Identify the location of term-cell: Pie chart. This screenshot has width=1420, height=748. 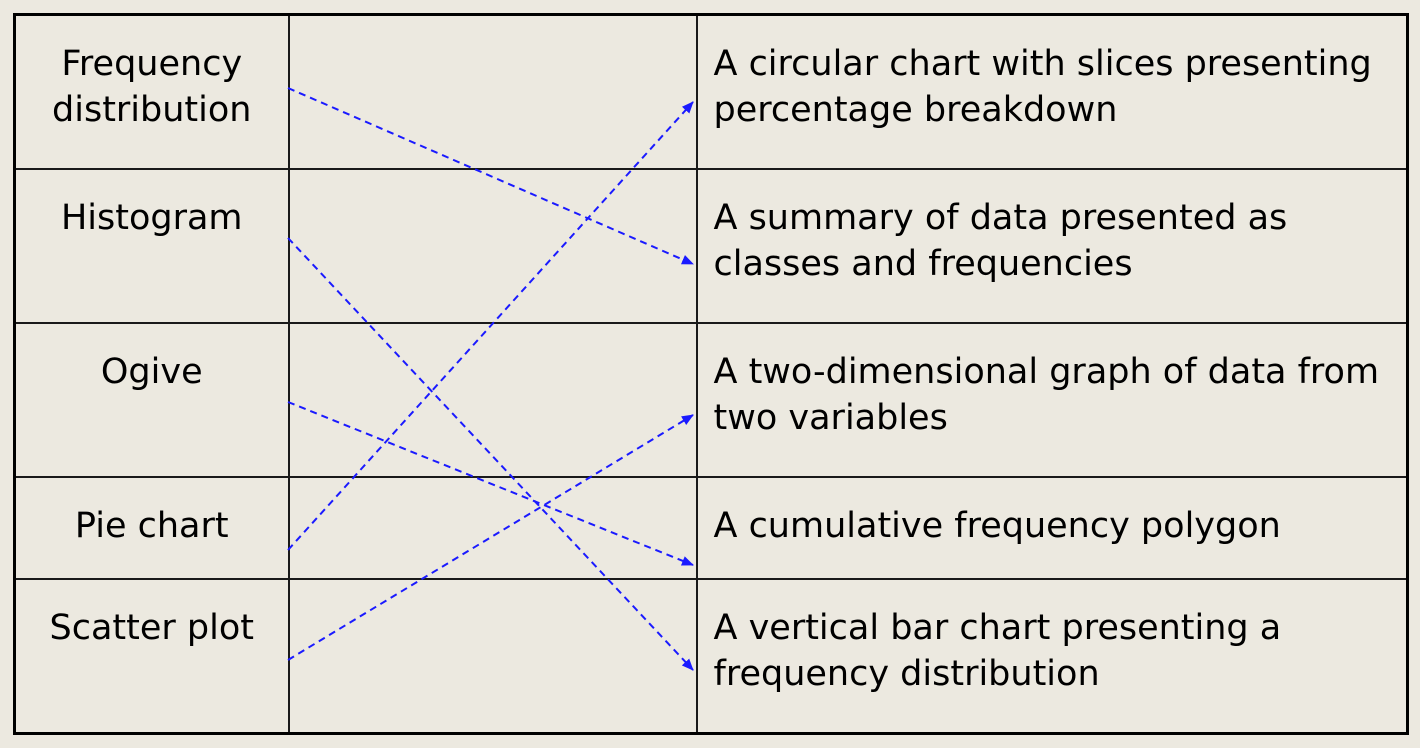
(151, 527).